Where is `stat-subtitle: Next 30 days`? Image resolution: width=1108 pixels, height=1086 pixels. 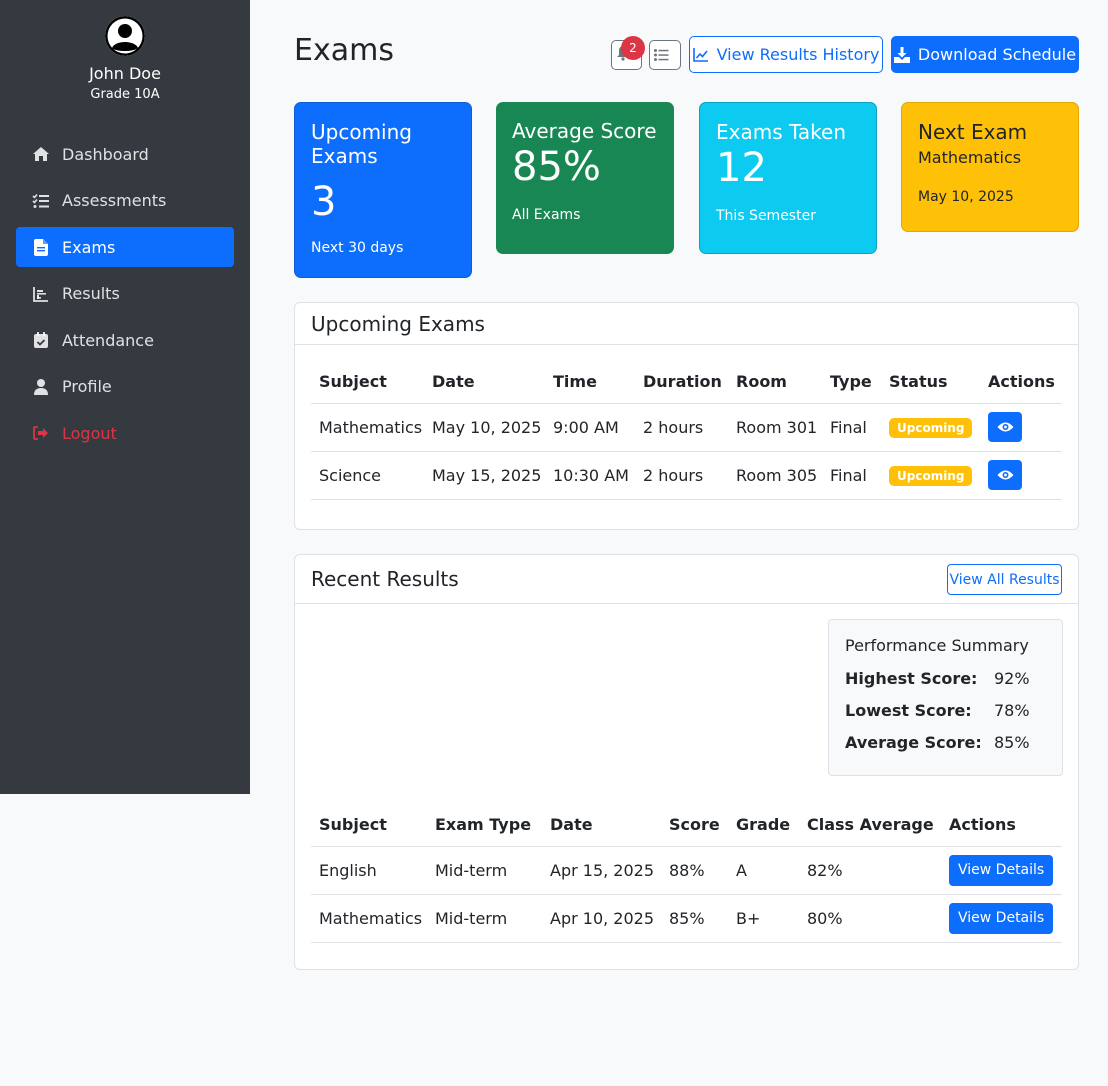 stat-subtitle: Next 30 days is located at coordinates (357, 248).